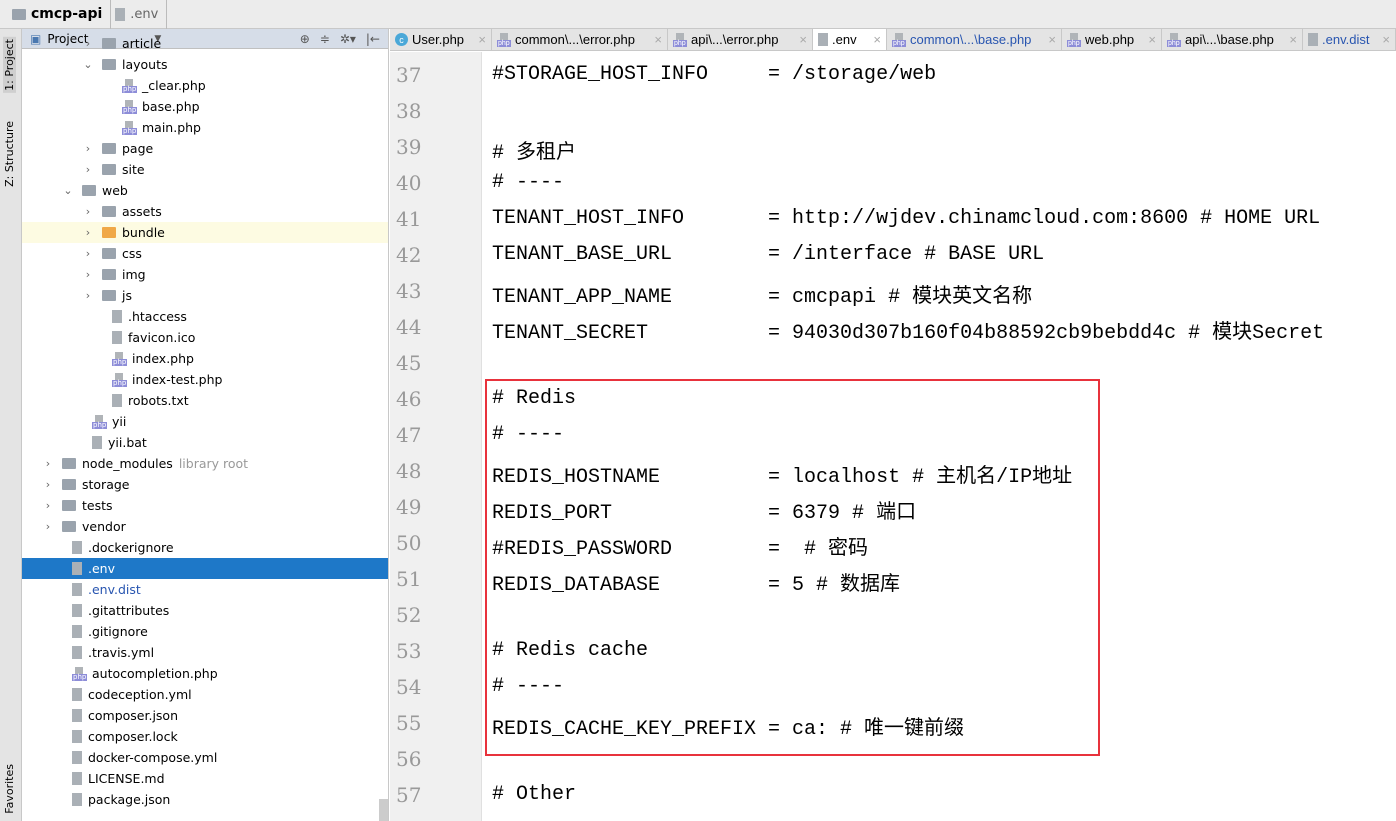 This screenshot has height=821, width=1396. I want to click on tree-item: .travis.yml, so click(205, 652).